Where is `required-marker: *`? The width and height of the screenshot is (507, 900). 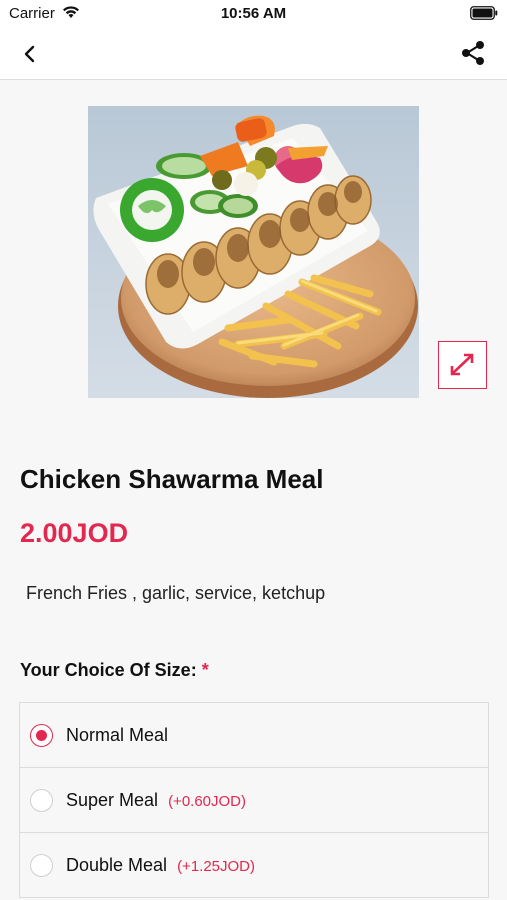
required-marker: * is located at coordinates (205, 670).